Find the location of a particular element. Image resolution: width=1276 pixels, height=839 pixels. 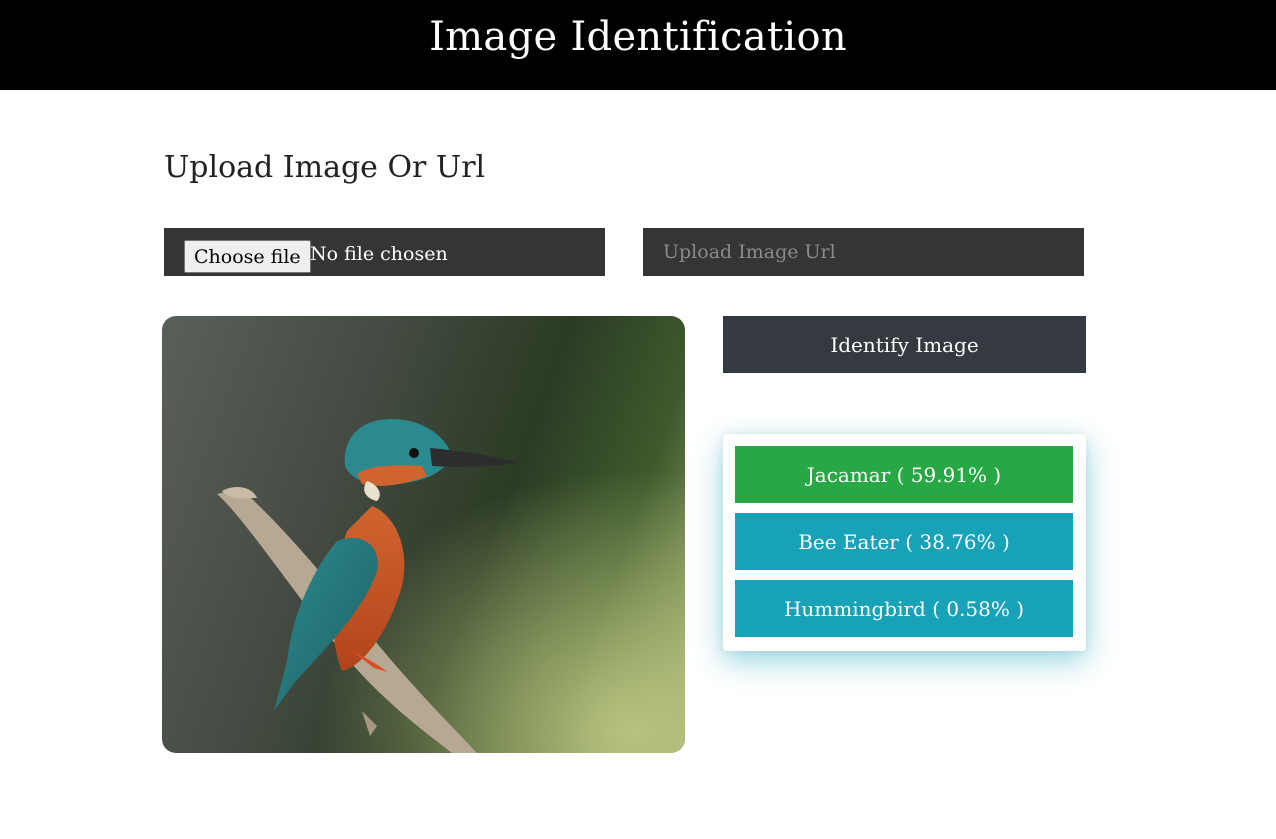

file-upload-field: Choose file No file chosen is located at coordinates (384, 252).